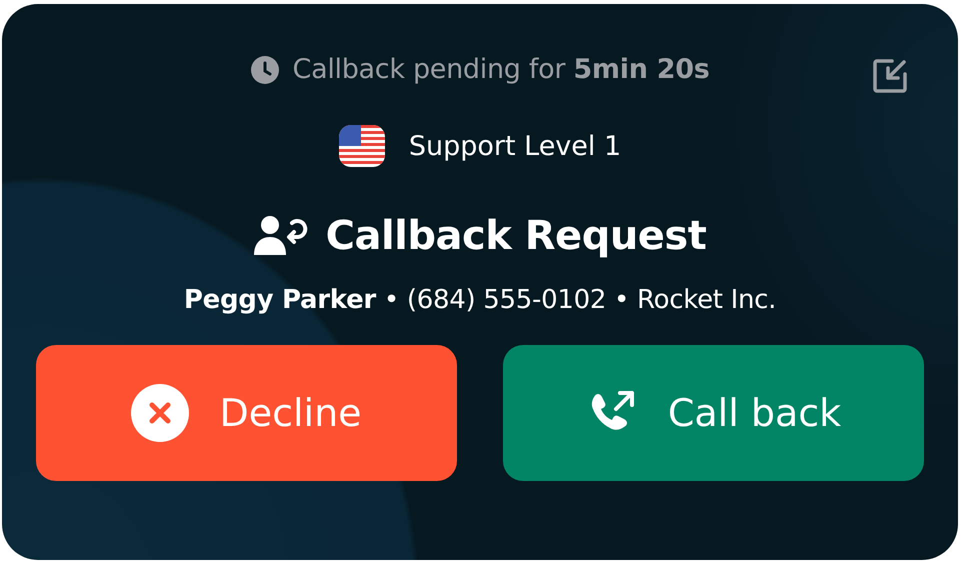 This screenshot has width=961, height=562. I want to click on call-back-button: Call back, so click(713, 413).